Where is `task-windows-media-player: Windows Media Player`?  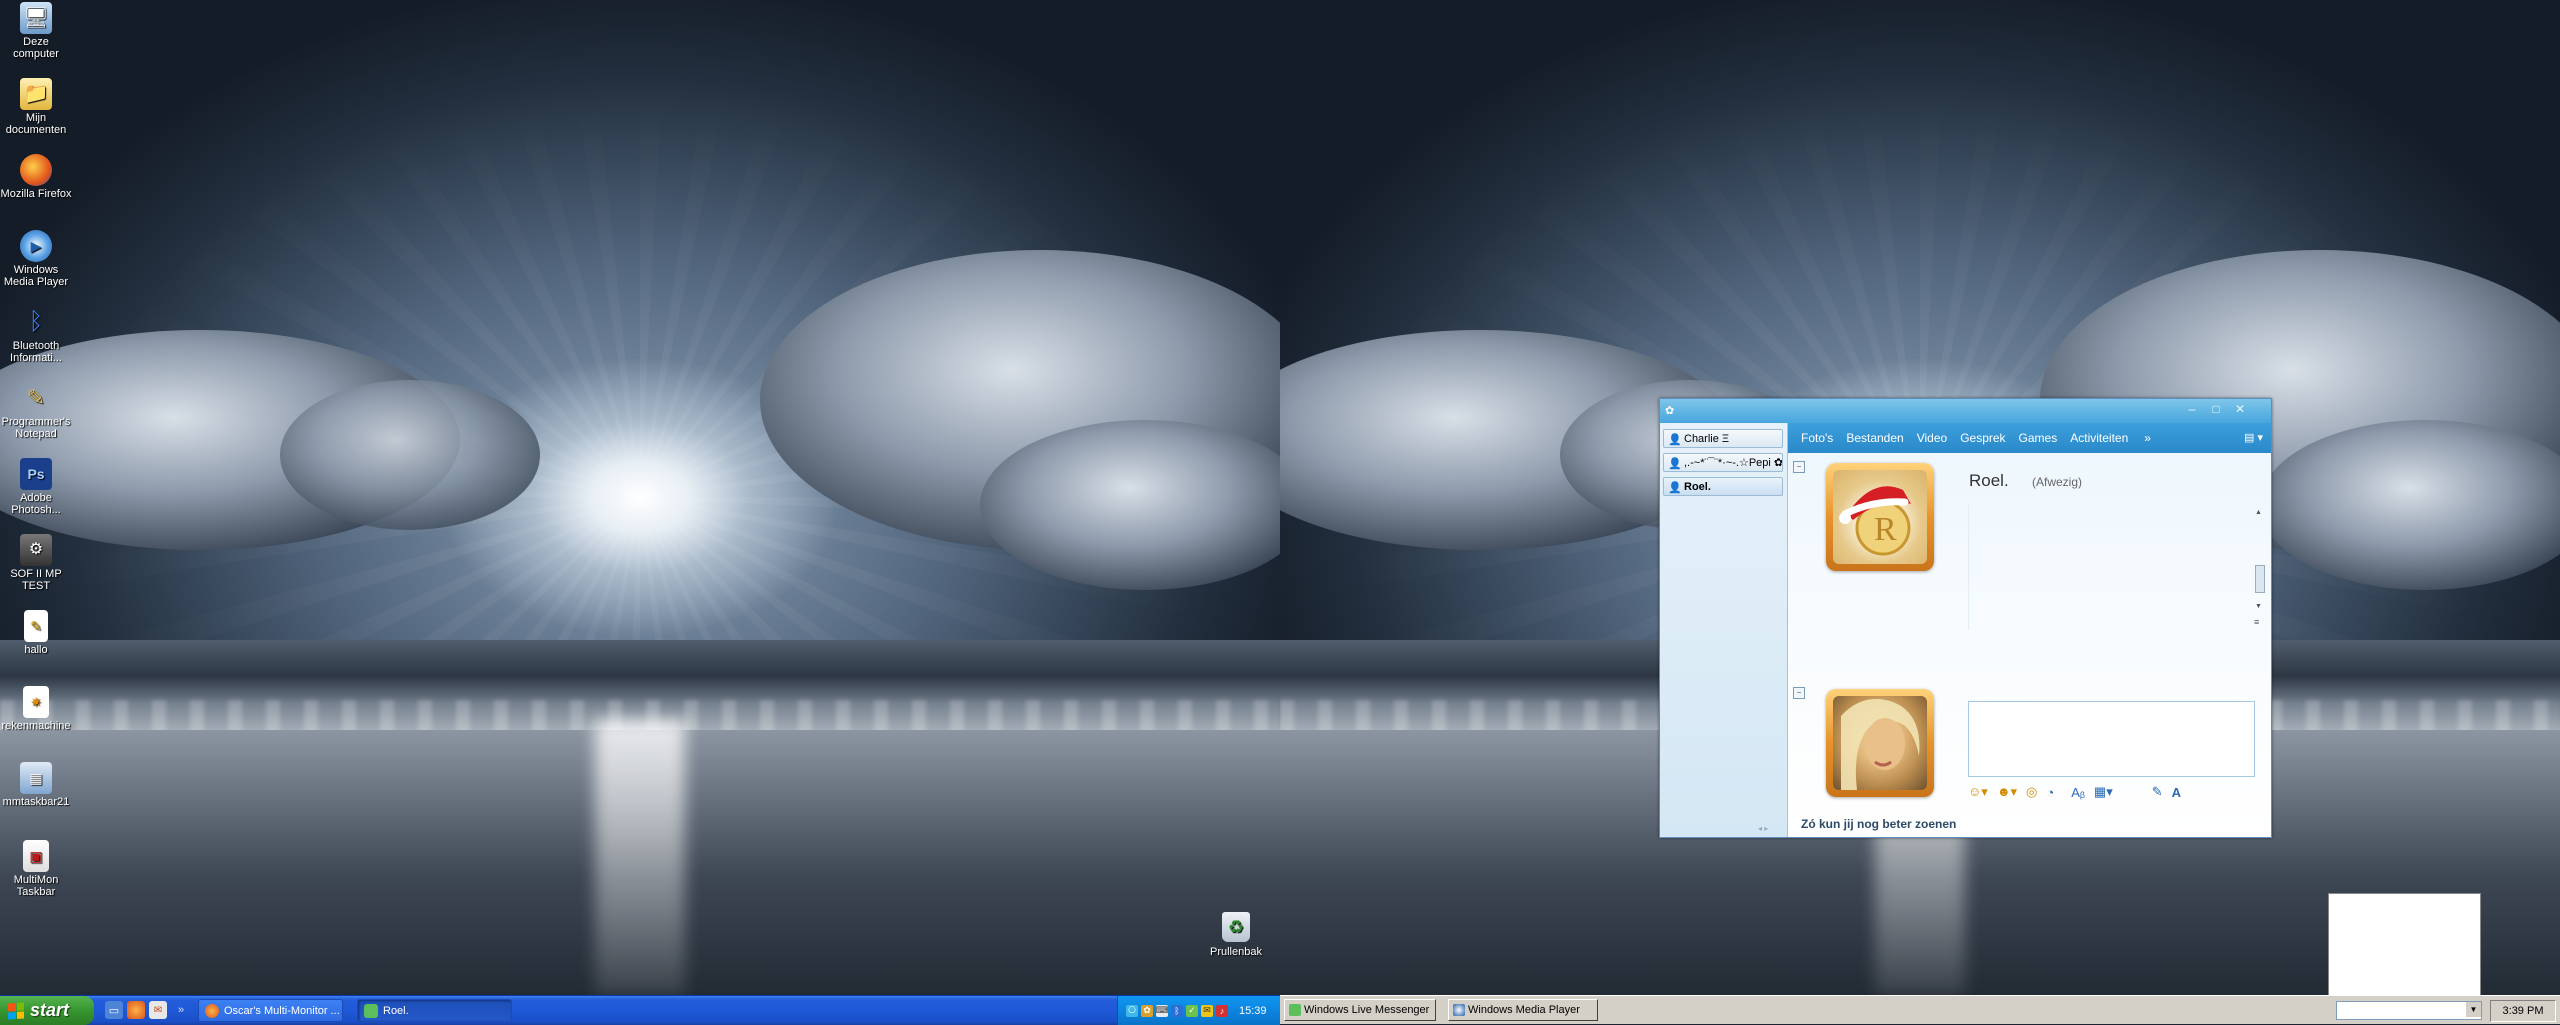 task-windows-media-player: Windows Media Player is located at coordinates (1523, 1010).